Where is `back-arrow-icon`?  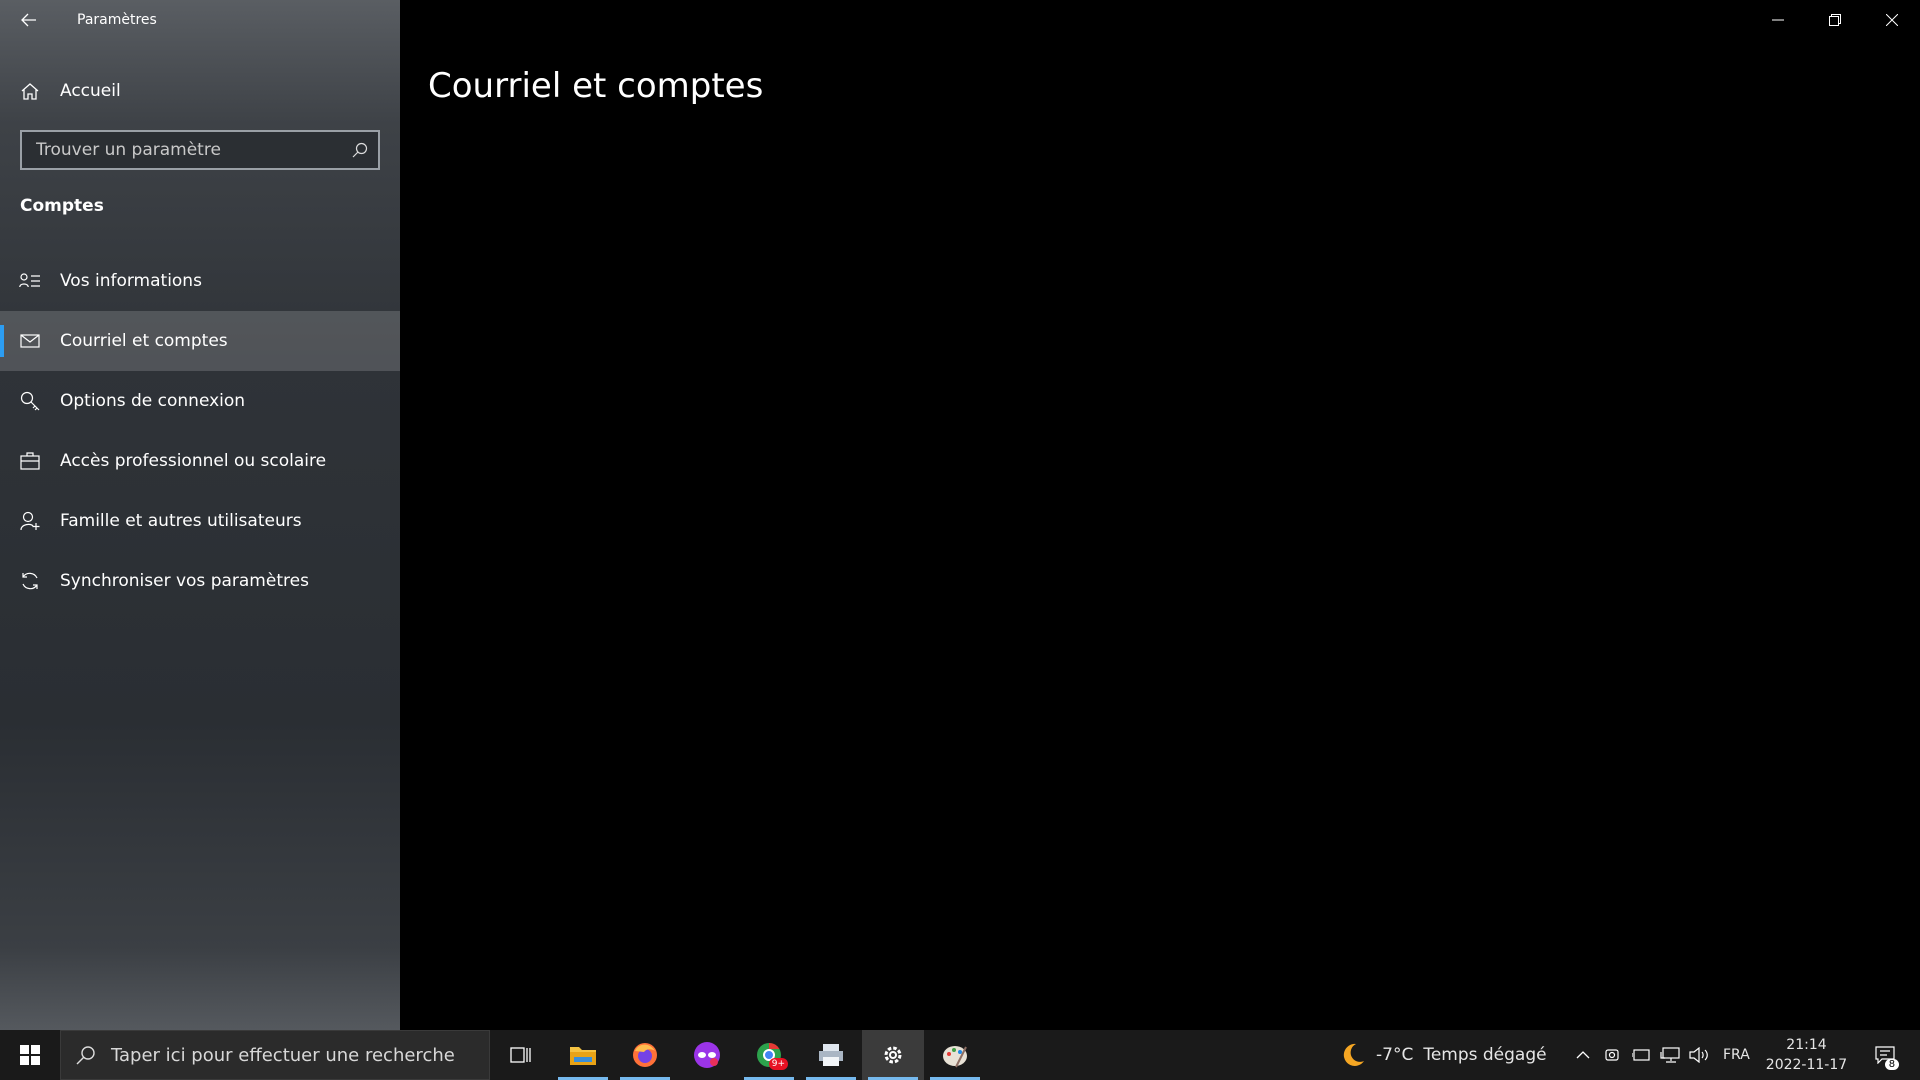 back-arrow-icon is located at coordinates (28, 20).